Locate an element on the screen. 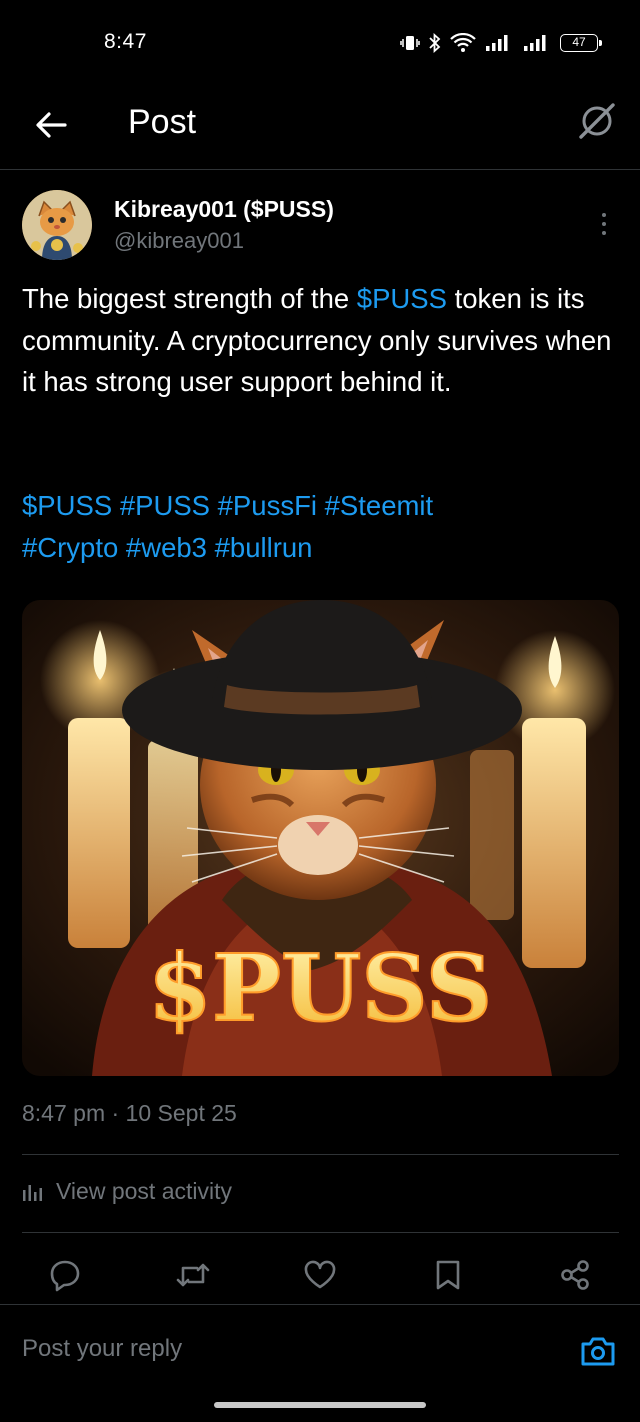  view-post-activity: View post activity is located at coordinates (127, 1191).